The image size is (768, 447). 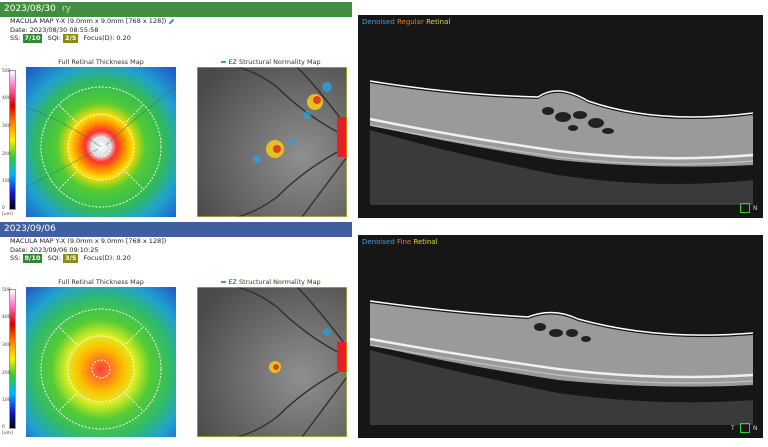 I want to click on pencil-edit-icon, so click(x=171, y=21).